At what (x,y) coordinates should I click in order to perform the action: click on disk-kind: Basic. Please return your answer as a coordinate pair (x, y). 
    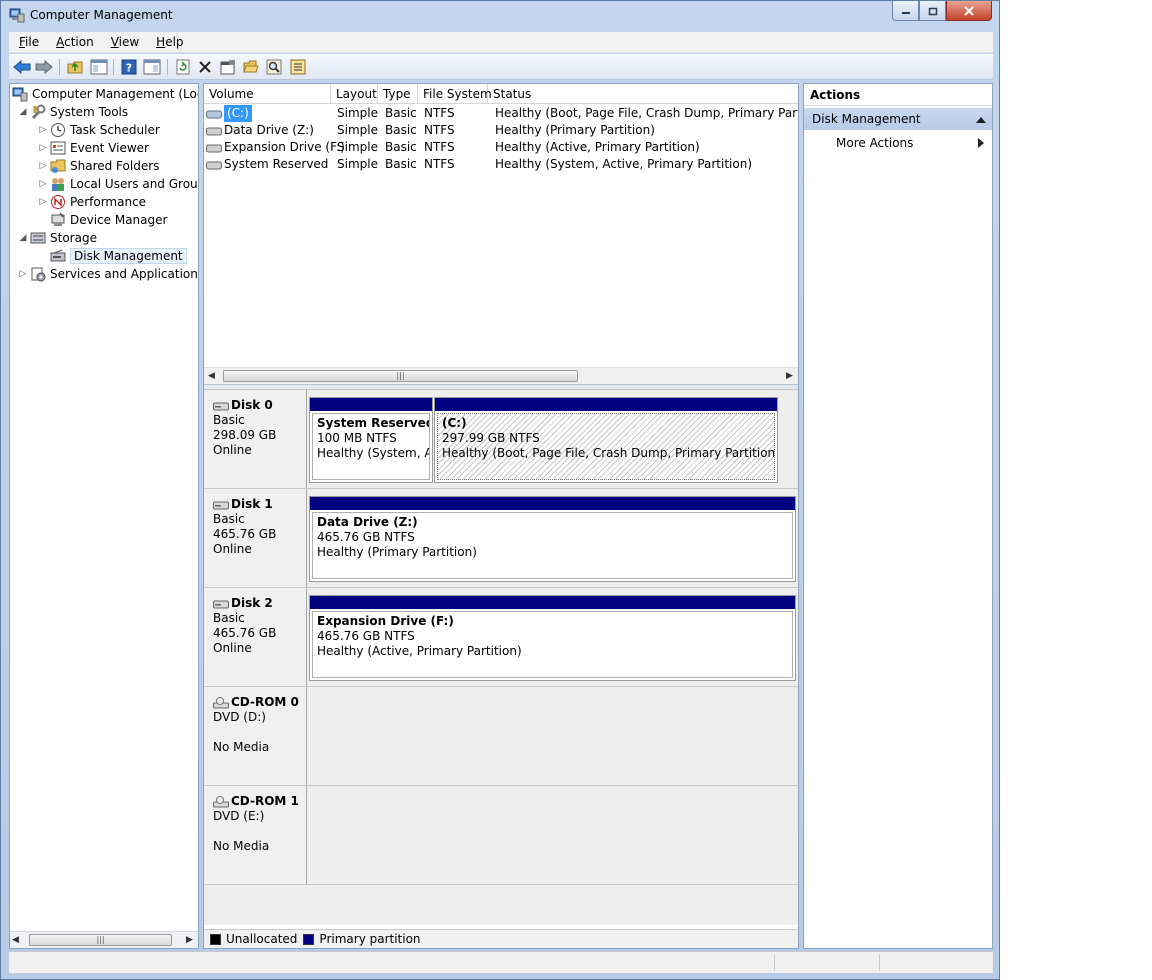
    Looking at the image, I should click on (229, 519).